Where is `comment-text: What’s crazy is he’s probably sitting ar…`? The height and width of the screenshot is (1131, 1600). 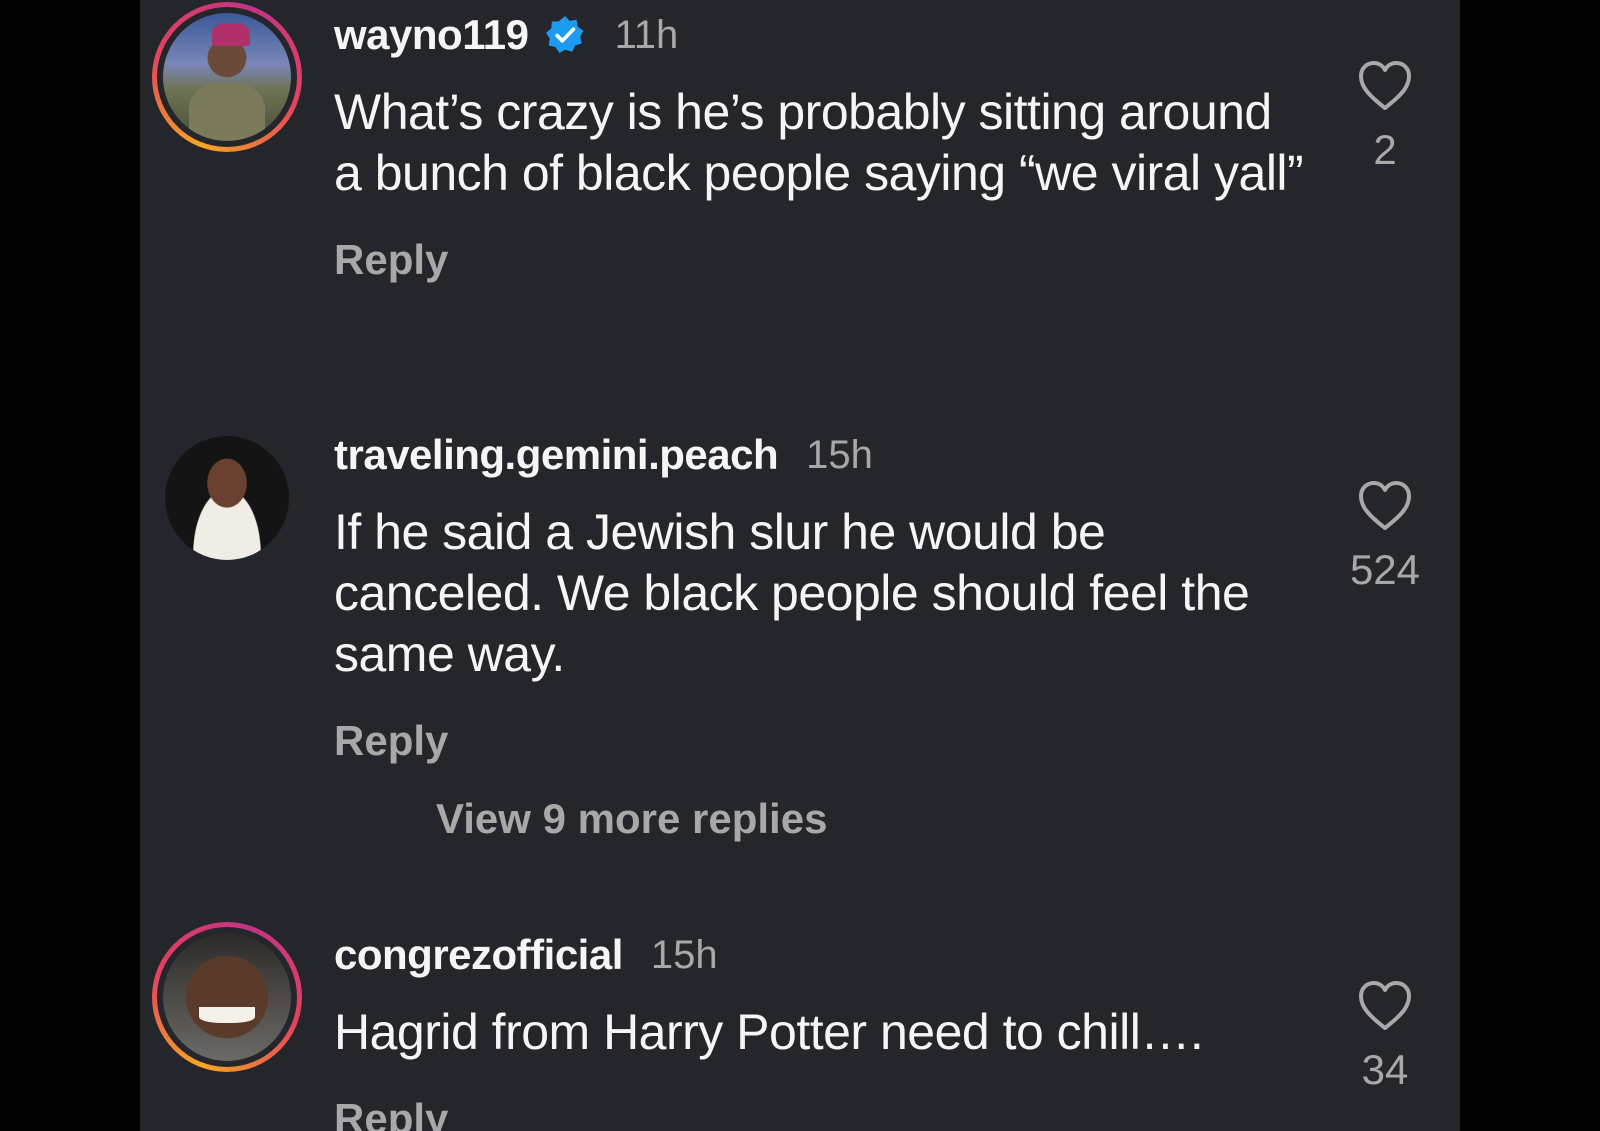
comment-text: What’s crazy is he’s probably sitting ar… is located at coordinates (819, 142).